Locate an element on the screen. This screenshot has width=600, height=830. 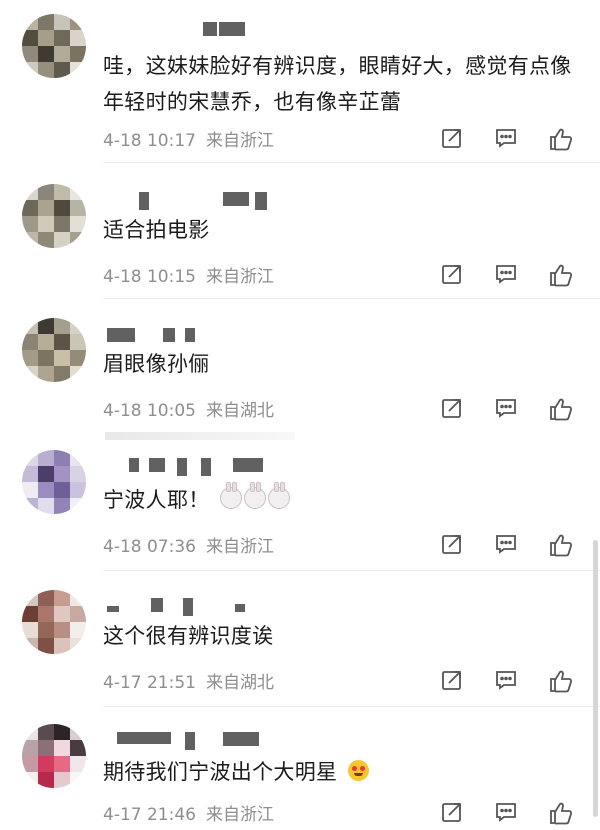
comment-meta: 4-18 10:05 来自湖北 is located at coordinates (188, 408).